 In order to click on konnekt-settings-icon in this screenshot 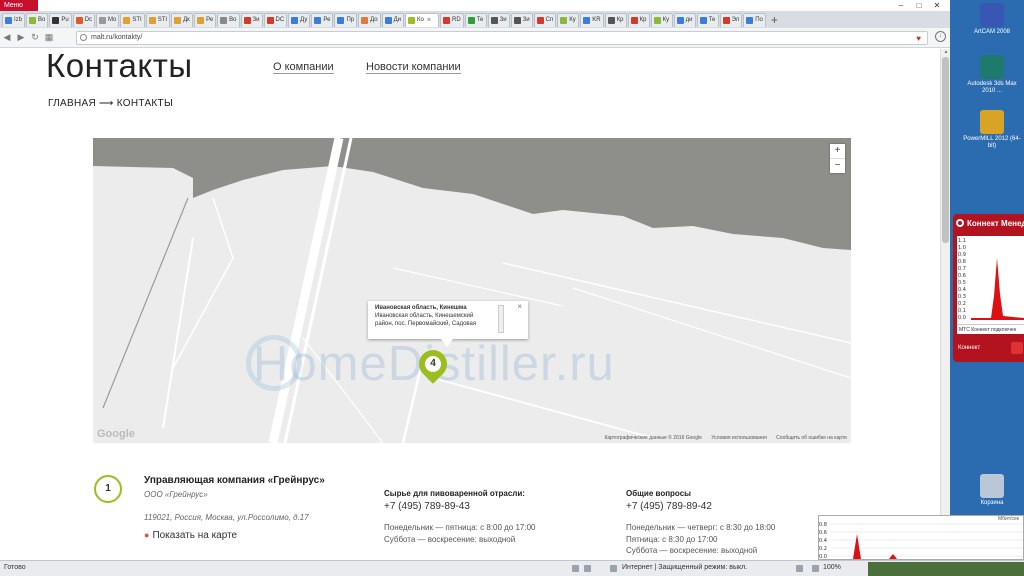, I will do `click(1017, 348)`.